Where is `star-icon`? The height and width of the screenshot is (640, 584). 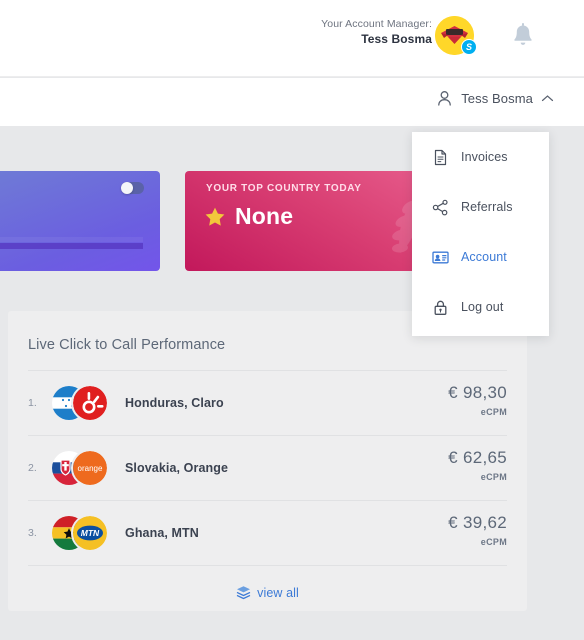
star-icon is located at coordinates (215, 216).